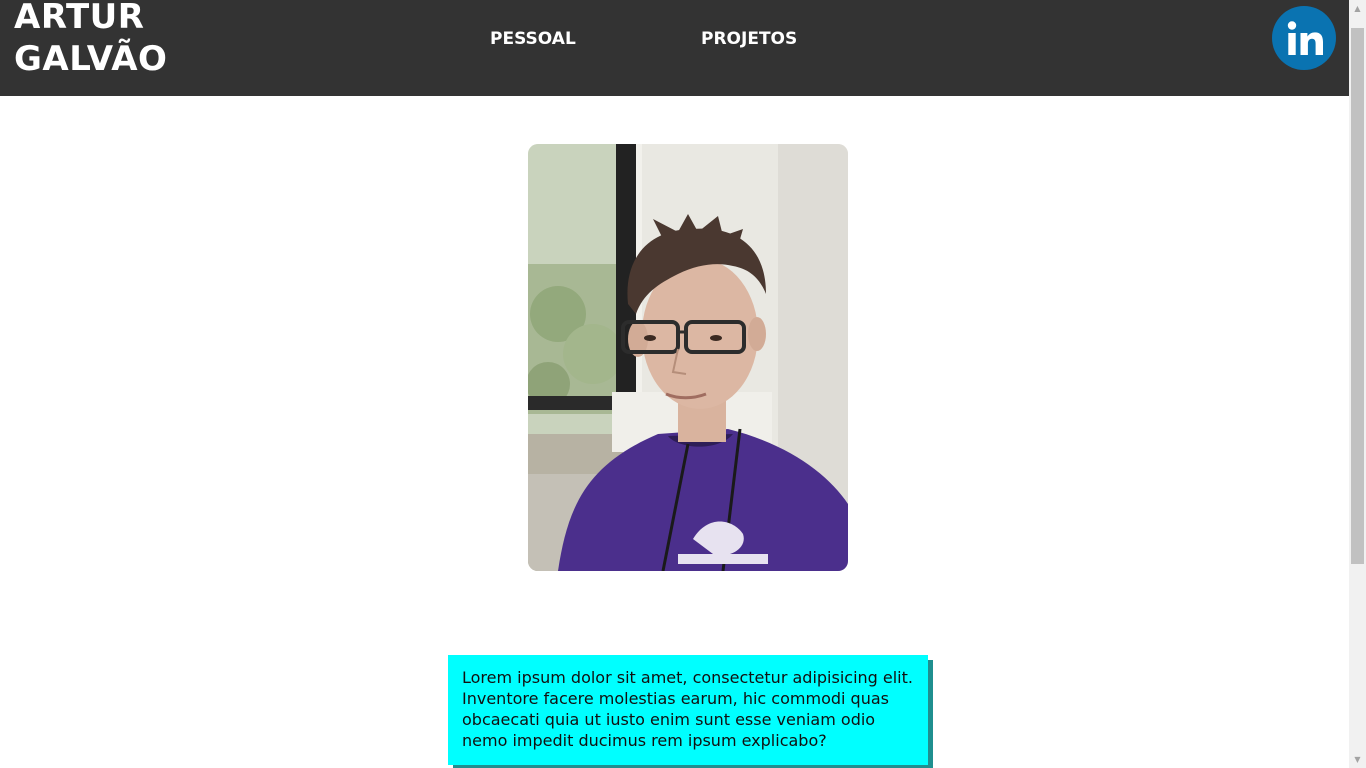 Image resolution: width=1366 pixels, height=768 pixels. What do you see at coordinates (1357, 296) in the screenshot?
I see `scroll-thumb` at bounding box center [1357, 296].